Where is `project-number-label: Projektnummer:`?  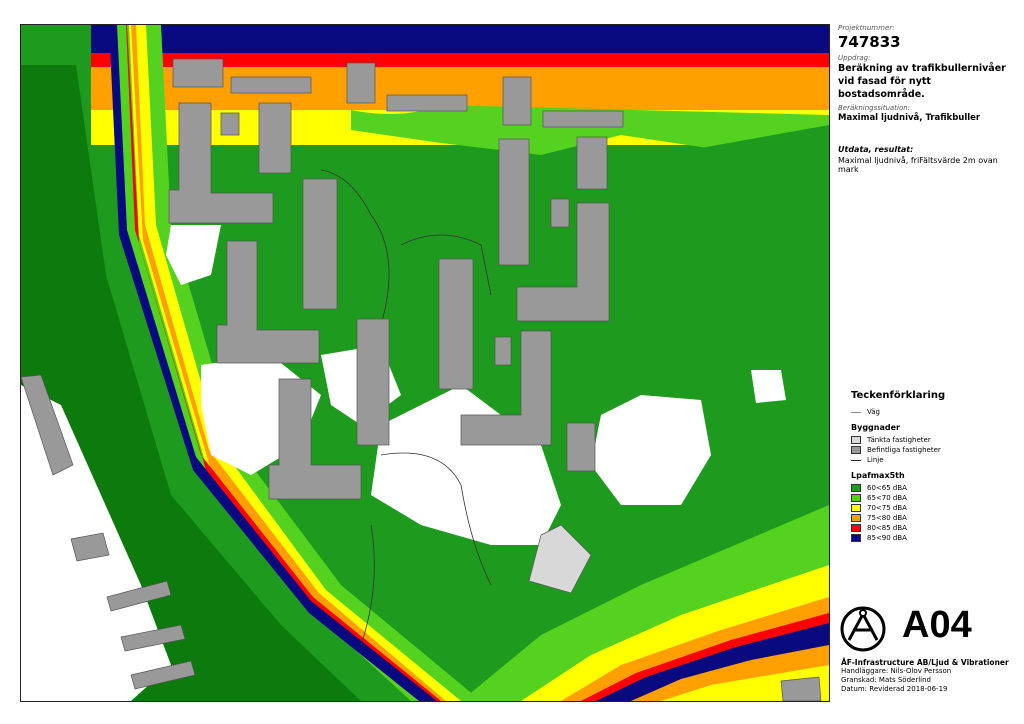 project-number-label: Projektnummer: is located at coordinates (866, 28).